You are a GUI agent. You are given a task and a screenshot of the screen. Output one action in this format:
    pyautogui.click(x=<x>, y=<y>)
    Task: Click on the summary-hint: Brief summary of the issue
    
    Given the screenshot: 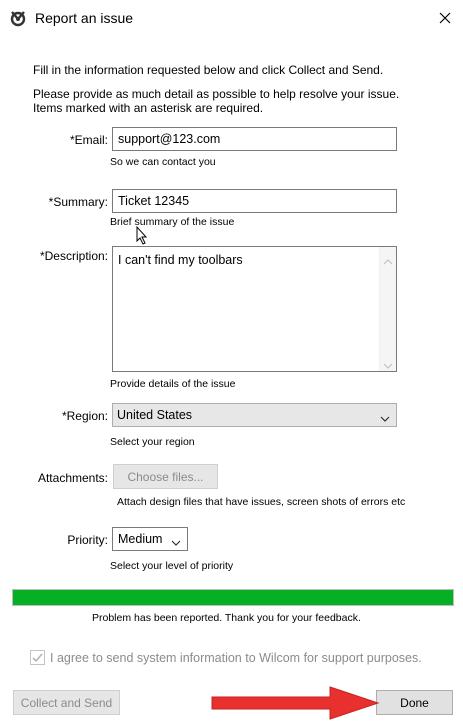 What is the action you would take?
    pyautogui.click(x=172, y=222)
    